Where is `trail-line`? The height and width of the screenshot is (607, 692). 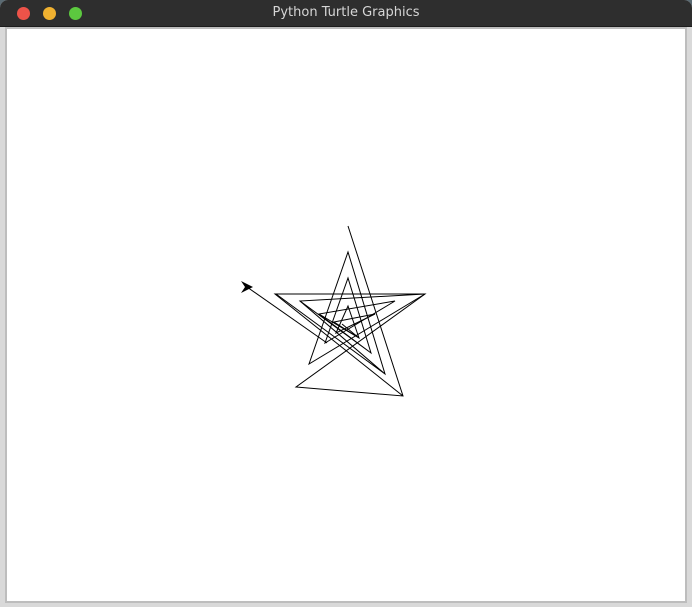
trail-line is located at coordinates (287, 315).